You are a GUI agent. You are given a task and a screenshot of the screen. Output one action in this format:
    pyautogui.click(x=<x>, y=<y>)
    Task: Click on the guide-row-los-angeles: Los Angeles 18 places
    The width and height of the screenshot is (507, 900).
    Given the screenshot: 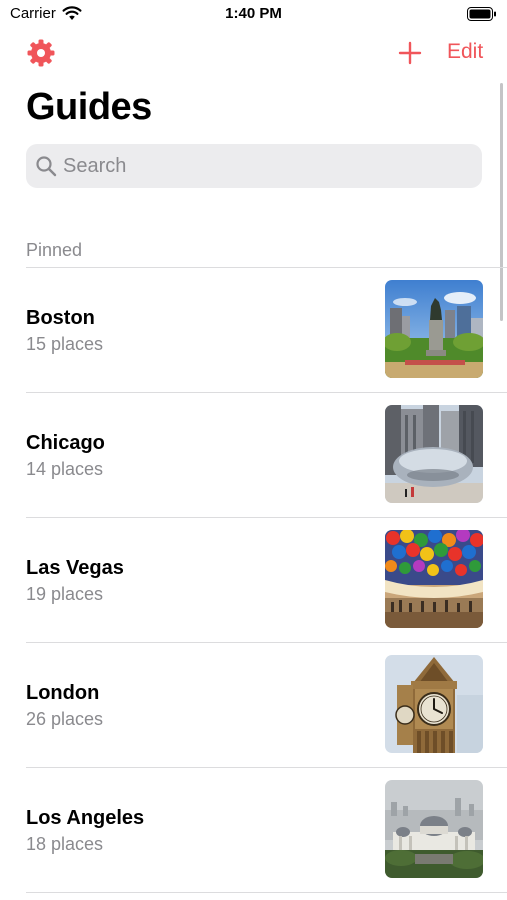 What is the action you would take?
    pyautogui.click(x=253, y=830)
    